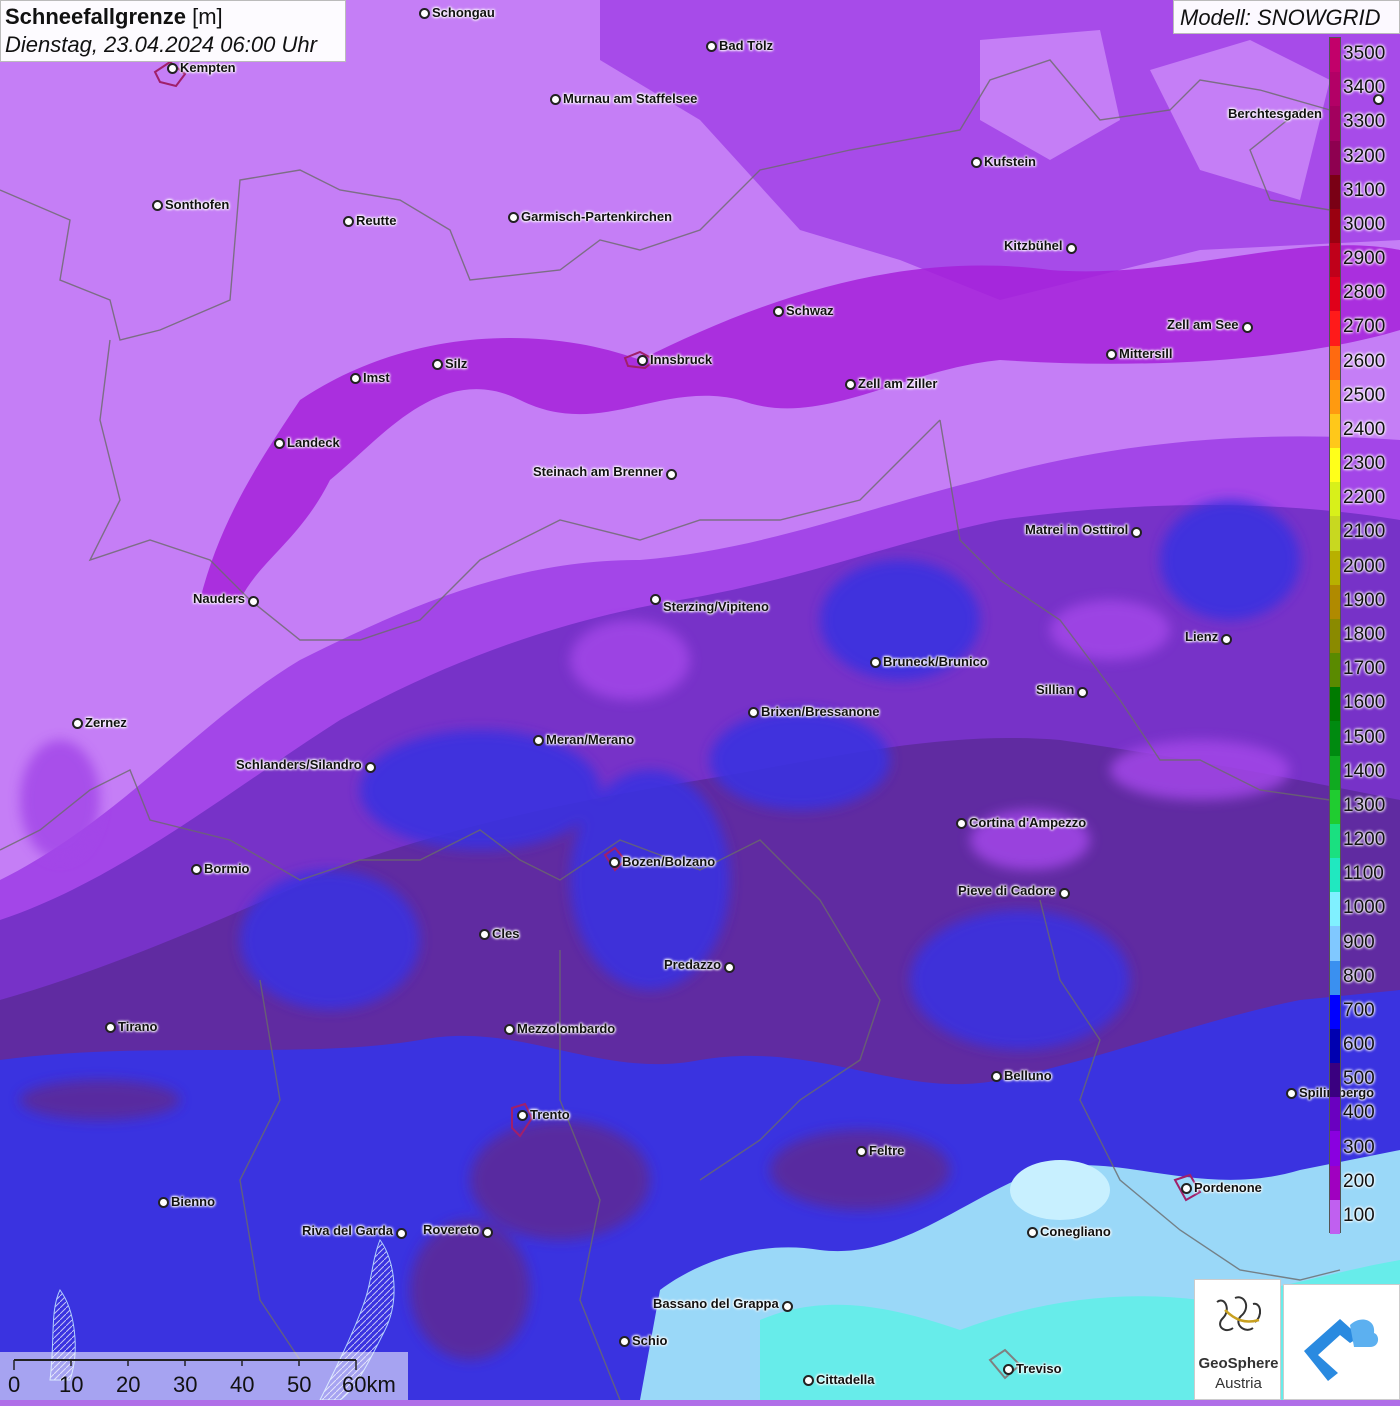  Describe the element at coordinates (451, 1229) in the screenshot. I see `city-label: Rovereto` at that location.